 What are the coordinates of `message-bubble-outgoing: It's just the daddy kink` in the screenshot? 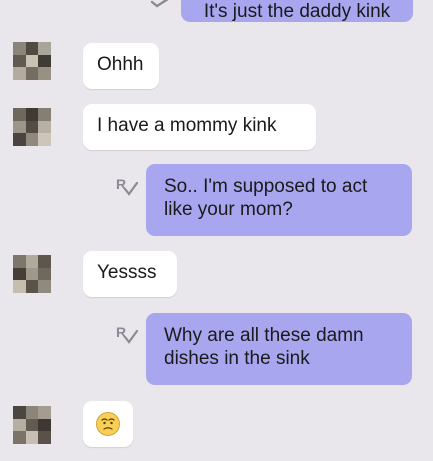 It's located at (297, 11).